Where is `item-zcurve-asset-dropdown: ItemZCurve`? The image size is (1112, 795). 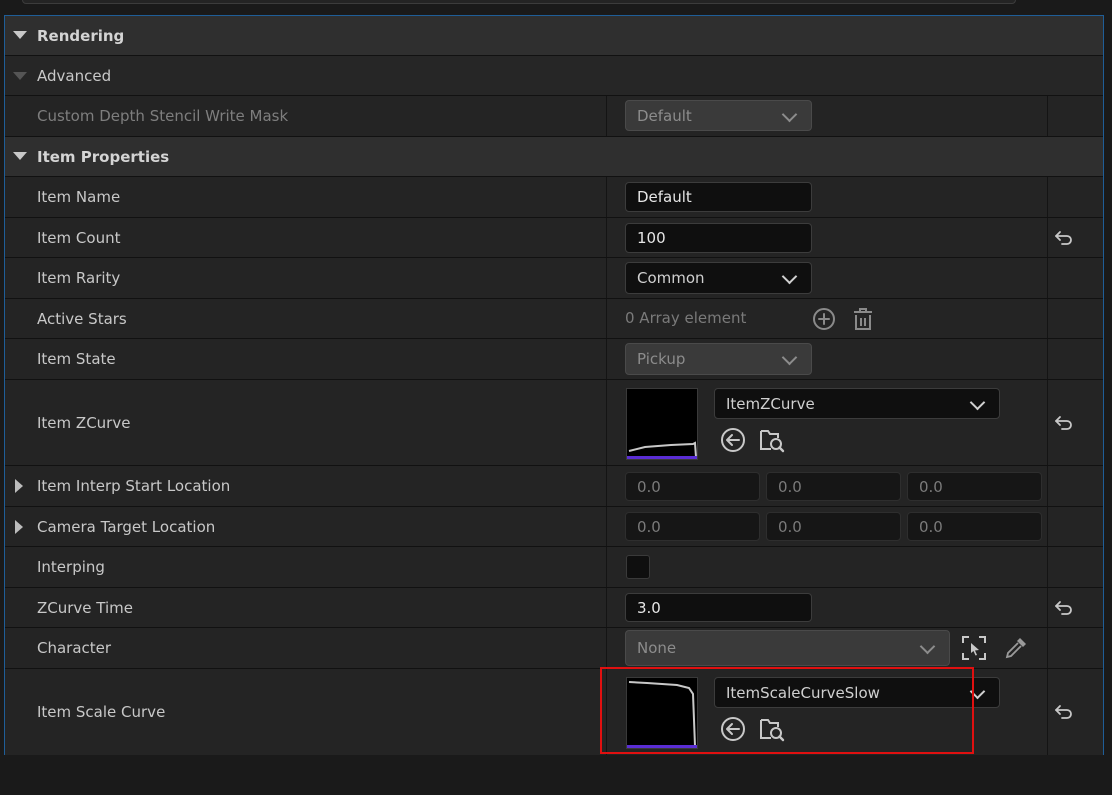 item-zcurve-asset-dropdown: ItemZCurve is located at coordinates (857, 403).